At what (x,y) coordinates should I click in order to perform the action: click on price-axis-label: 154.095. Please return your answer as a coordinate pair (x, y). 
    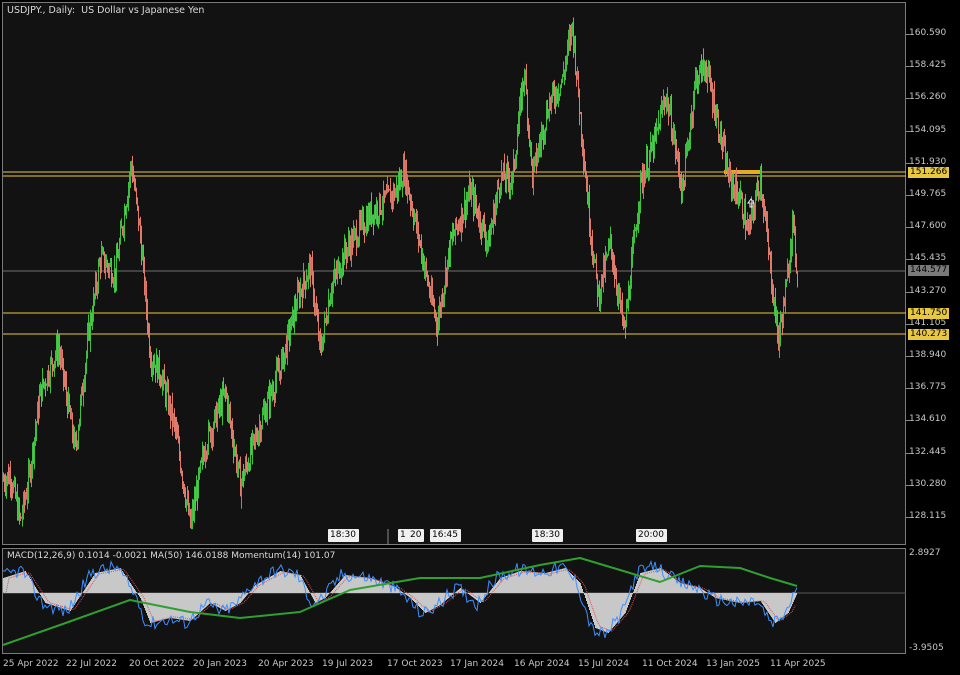
    Looking at the image, I should click on (928, 129).